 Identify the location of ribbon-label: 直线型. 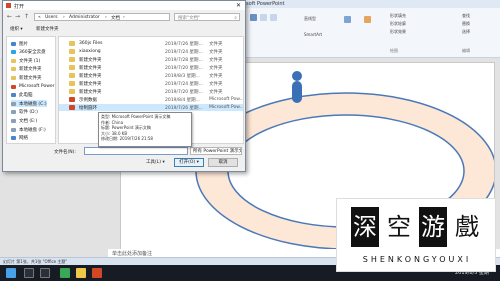
(310, 19).